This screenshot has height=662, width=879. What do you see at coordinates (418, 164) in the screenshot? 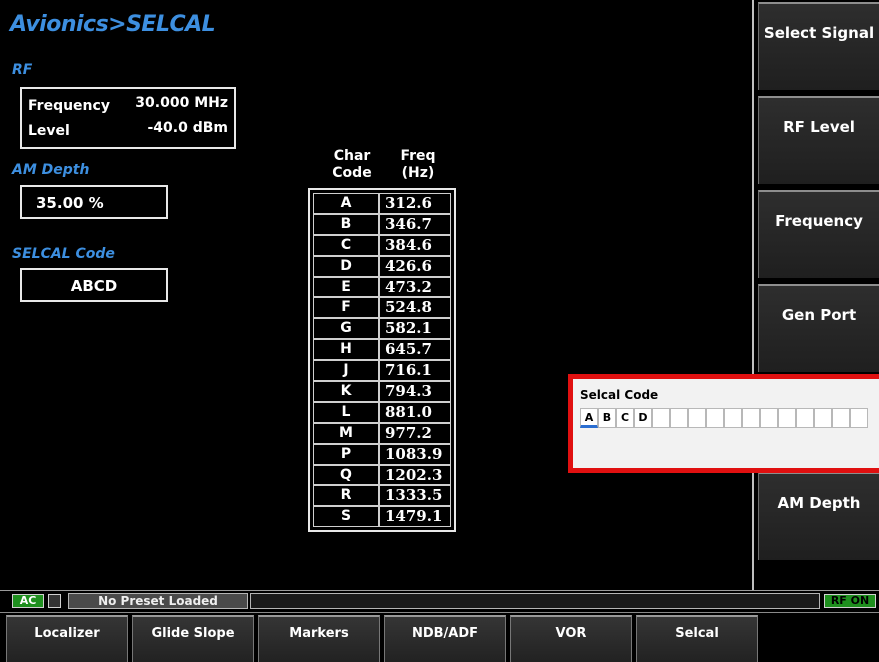
I see `freq-header: Freq (Hz)` at bounding box center [418, 164].